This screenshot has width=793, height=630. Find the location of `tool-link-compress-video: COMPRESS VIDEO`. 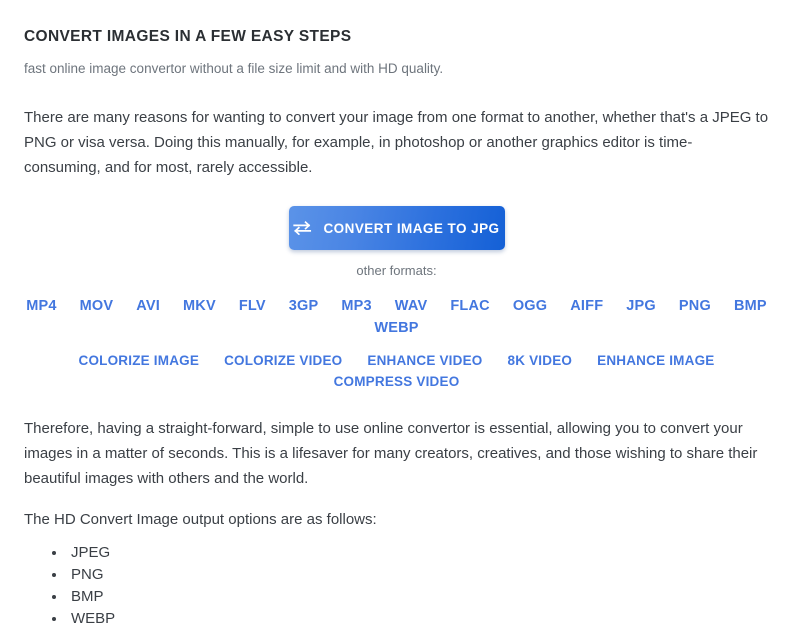

tool-link-compress-video: COMPRESS VIDEO is located at coordinates (397, 381).